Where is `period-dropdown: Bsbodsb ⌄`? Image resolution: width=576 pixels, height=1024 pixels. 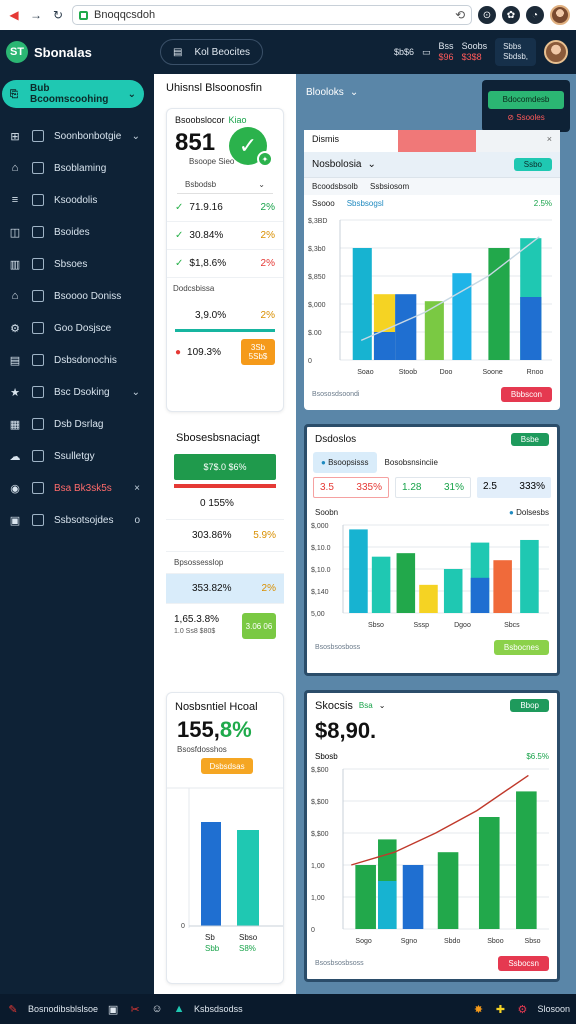
period-dropdown: Bsbodsb ⌄ is located at coordinates (225, 185).